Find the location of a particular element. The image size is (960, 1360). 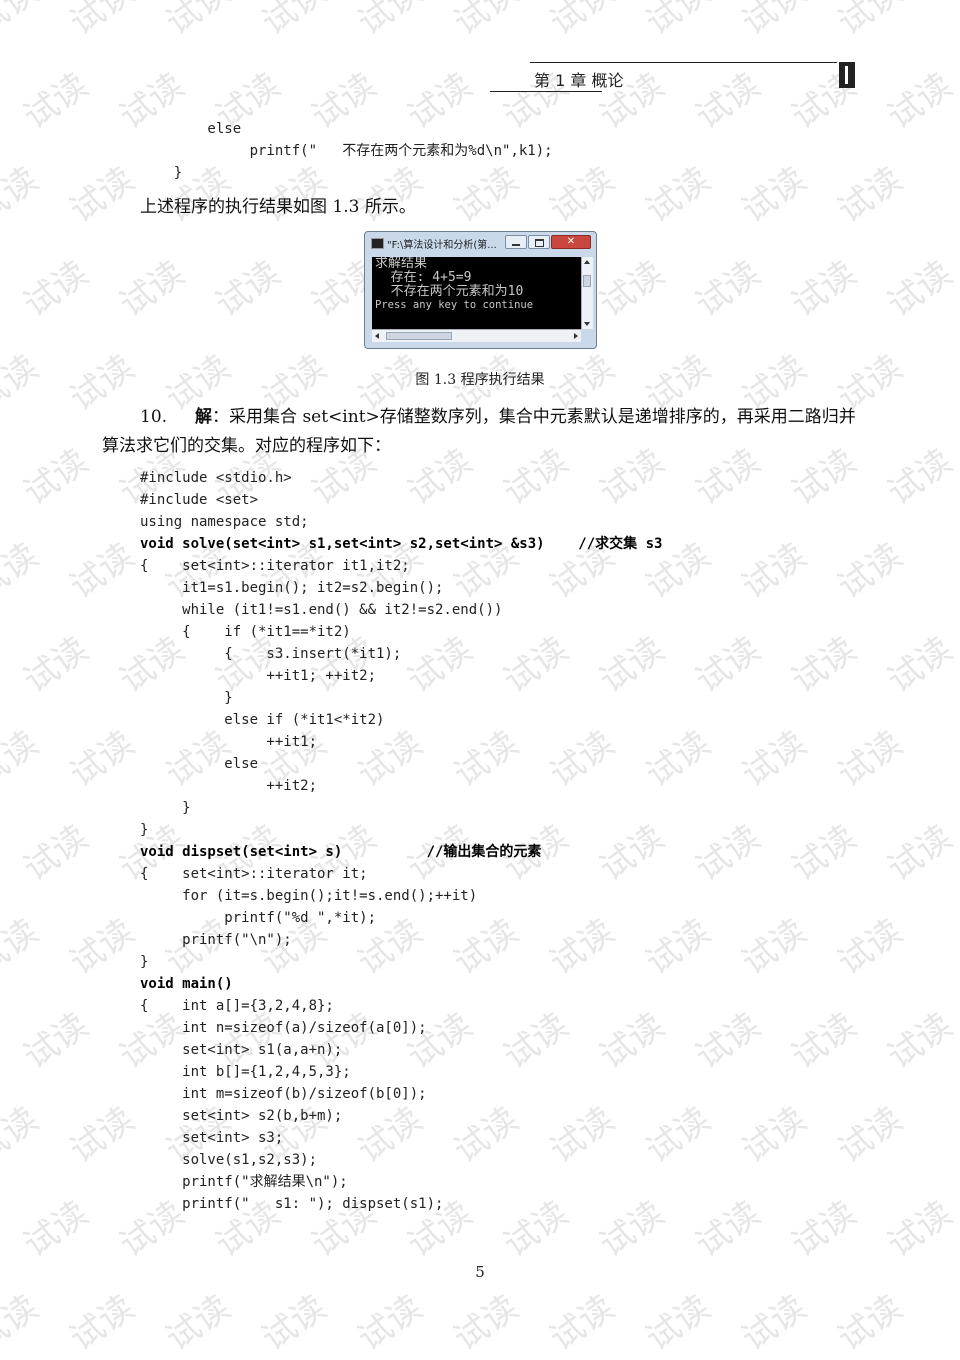

solution-label: 解 is located at coordinates (204, 417).